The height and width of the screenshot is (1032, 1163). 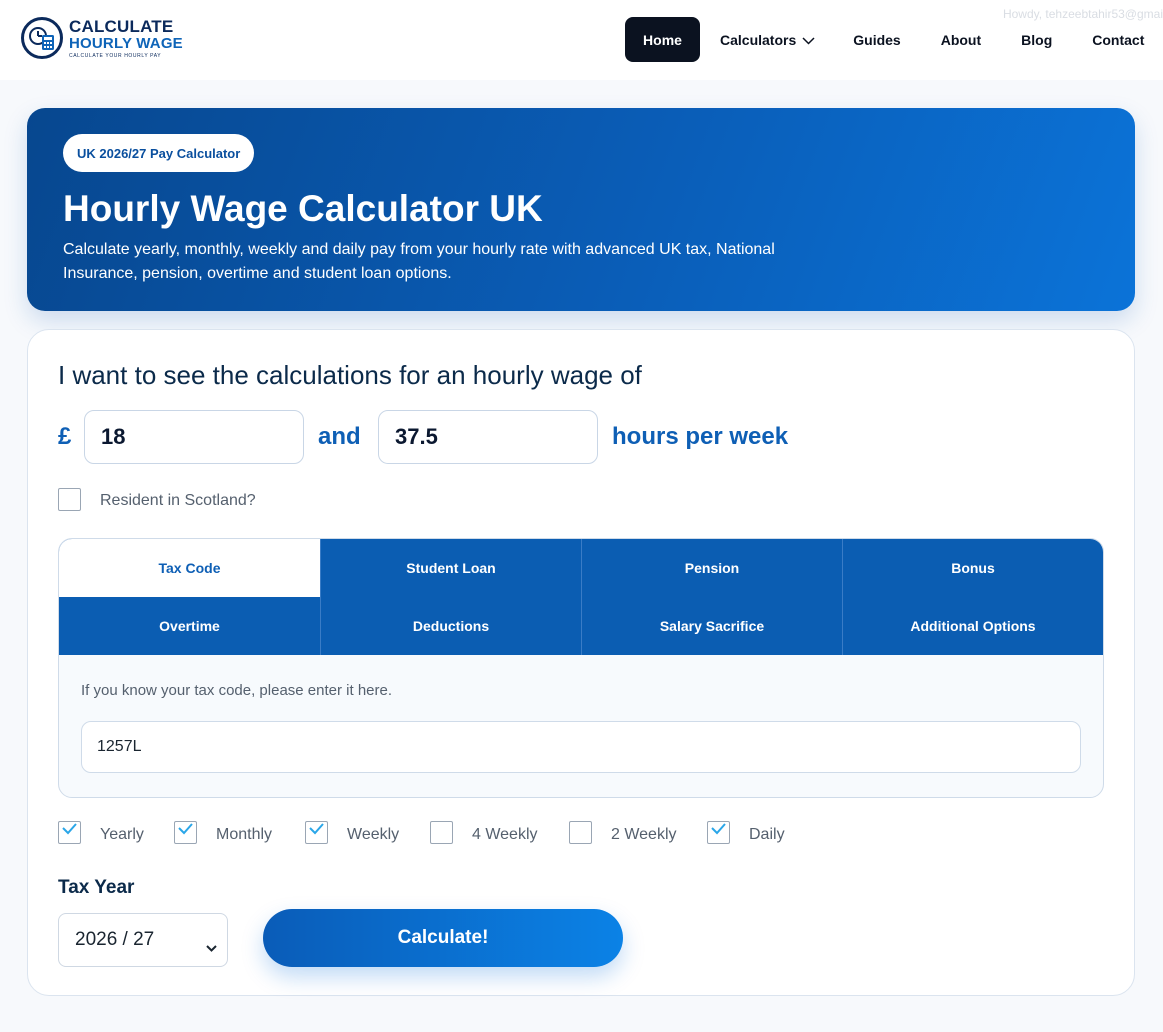 What do you see at coordinates (339, 436) in the screenshot?
I see `and-label: and` at bounding box center [339, 436].